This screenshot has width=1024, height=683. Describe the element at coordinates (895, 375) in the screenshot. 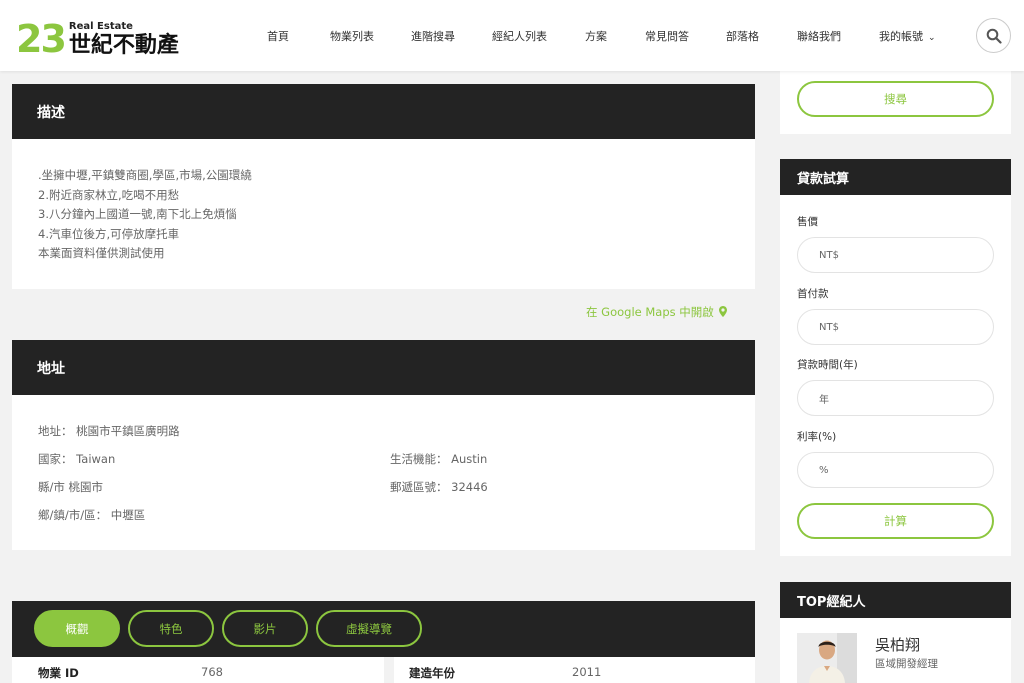

I see `loan-calculator-panel: 售價 NT$ 首付款 NT$ 貸款時間(年) 年 利率(%) % 計算` at that location.